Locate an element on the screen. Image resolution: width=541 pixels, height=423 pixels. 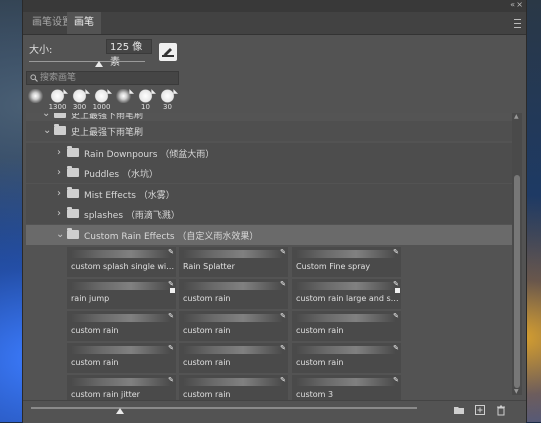
search-icon is located at coordinates (34, 78).